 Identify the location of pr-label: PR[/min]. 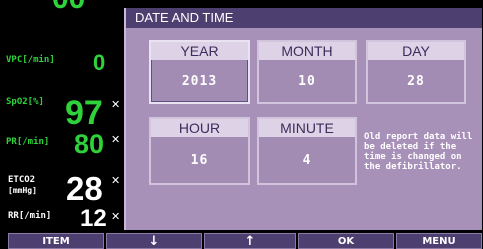
(28, 142).